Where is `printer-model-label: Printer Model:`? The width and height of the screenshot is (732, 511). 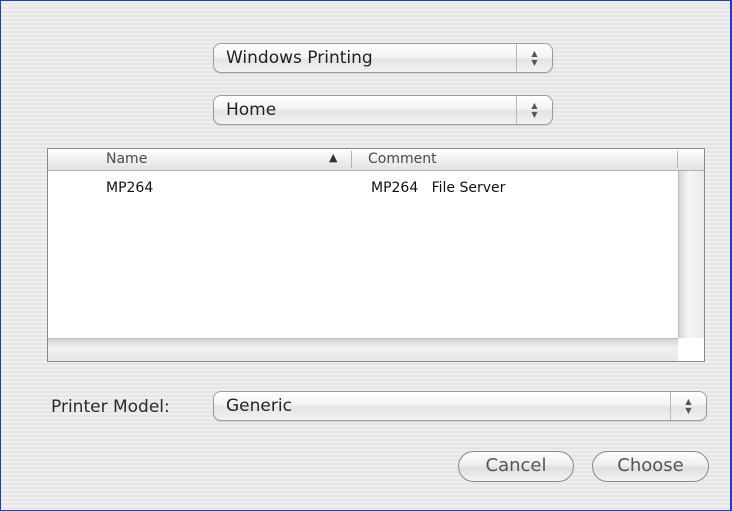 printer-model-label: Printer Model: is located at coordinates (110, 407).